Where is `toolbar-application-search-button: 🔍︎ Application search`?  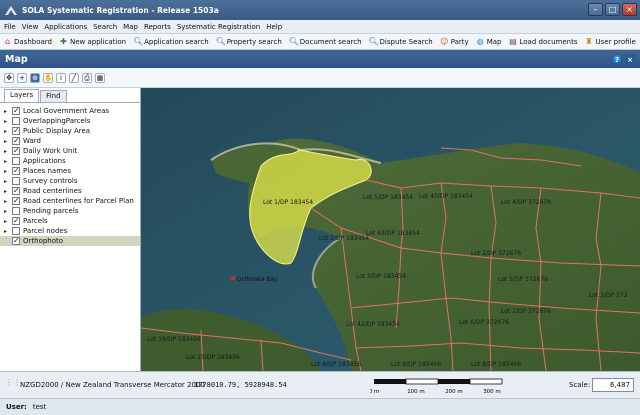 toolbar-application-search-button: 🔍︎ Application search is located at coordinates (171, 41).